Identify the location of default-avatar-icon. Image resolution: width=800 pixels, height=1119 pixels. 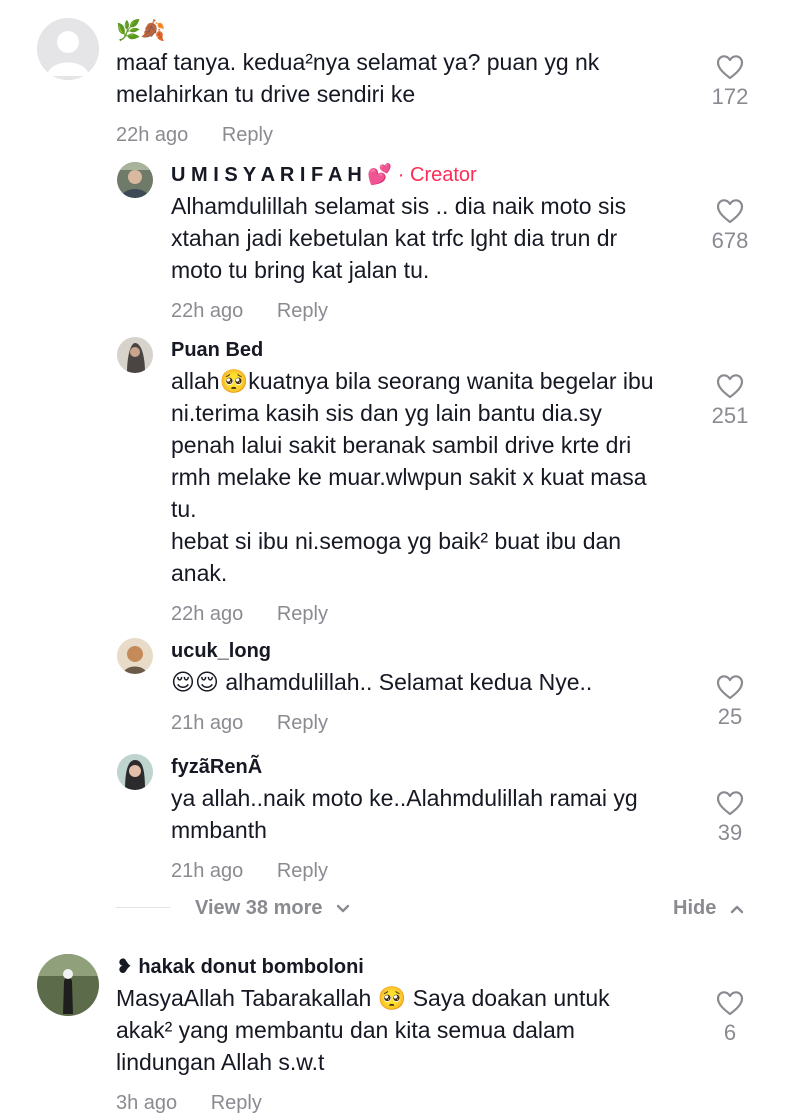
(68, 49).